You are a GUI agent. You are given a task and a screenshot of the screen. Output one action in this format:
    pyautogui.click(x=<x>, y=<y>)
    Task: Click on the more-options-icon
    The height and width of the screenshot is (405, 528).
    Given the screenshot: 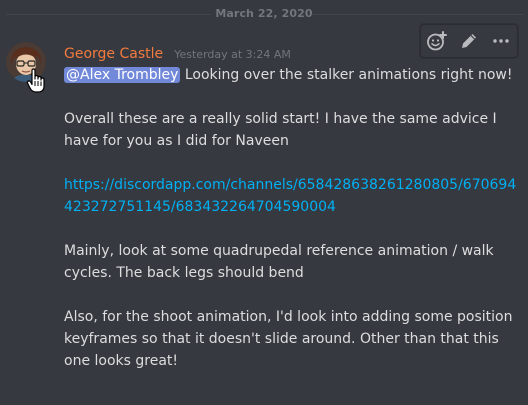 What is the action you would take?
    pyautogui.click(x=501, y=41)
    